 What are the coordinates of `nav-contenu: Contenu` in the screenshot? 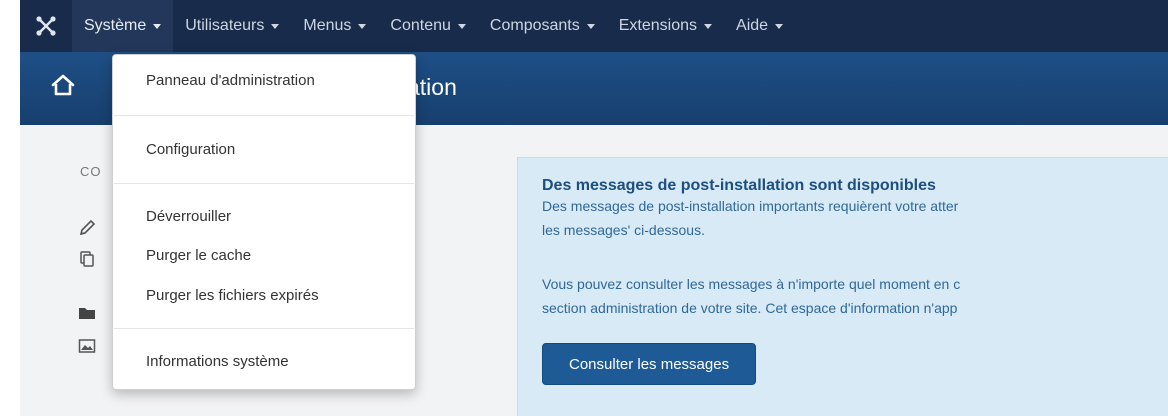 It's located at (428, 26).